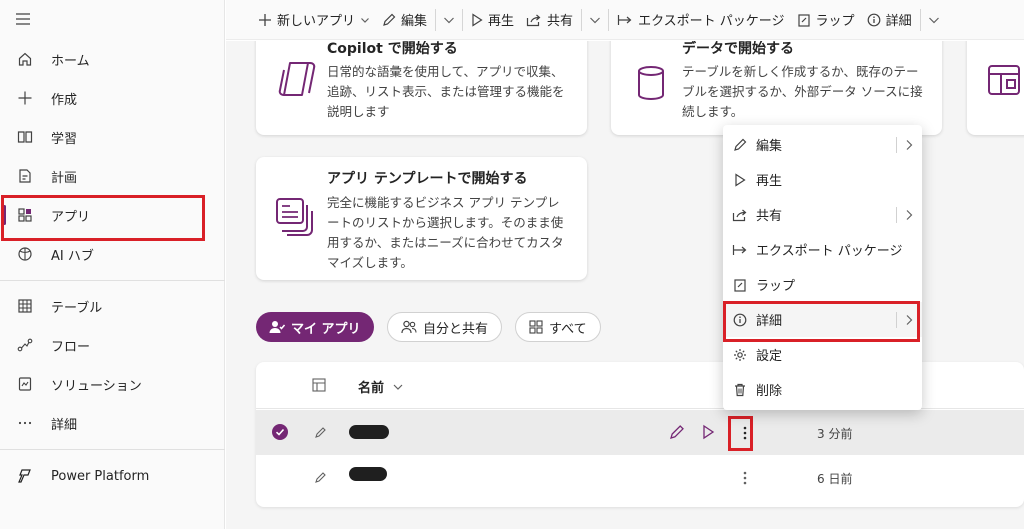 The width and height of the screenshot is (1024, 529). I want to click on export-icon, so click(740, 250).